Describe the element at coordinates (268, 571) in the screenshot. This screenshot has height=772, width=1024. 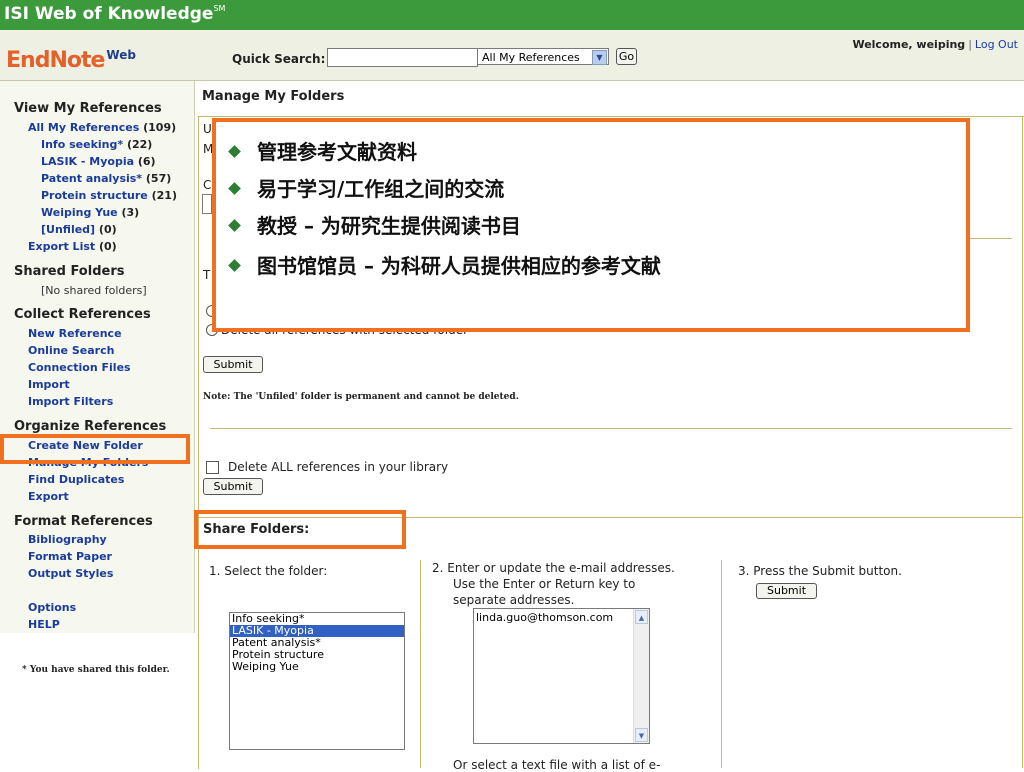
I see `share-step-1: 1. Select the folder:` at that location.